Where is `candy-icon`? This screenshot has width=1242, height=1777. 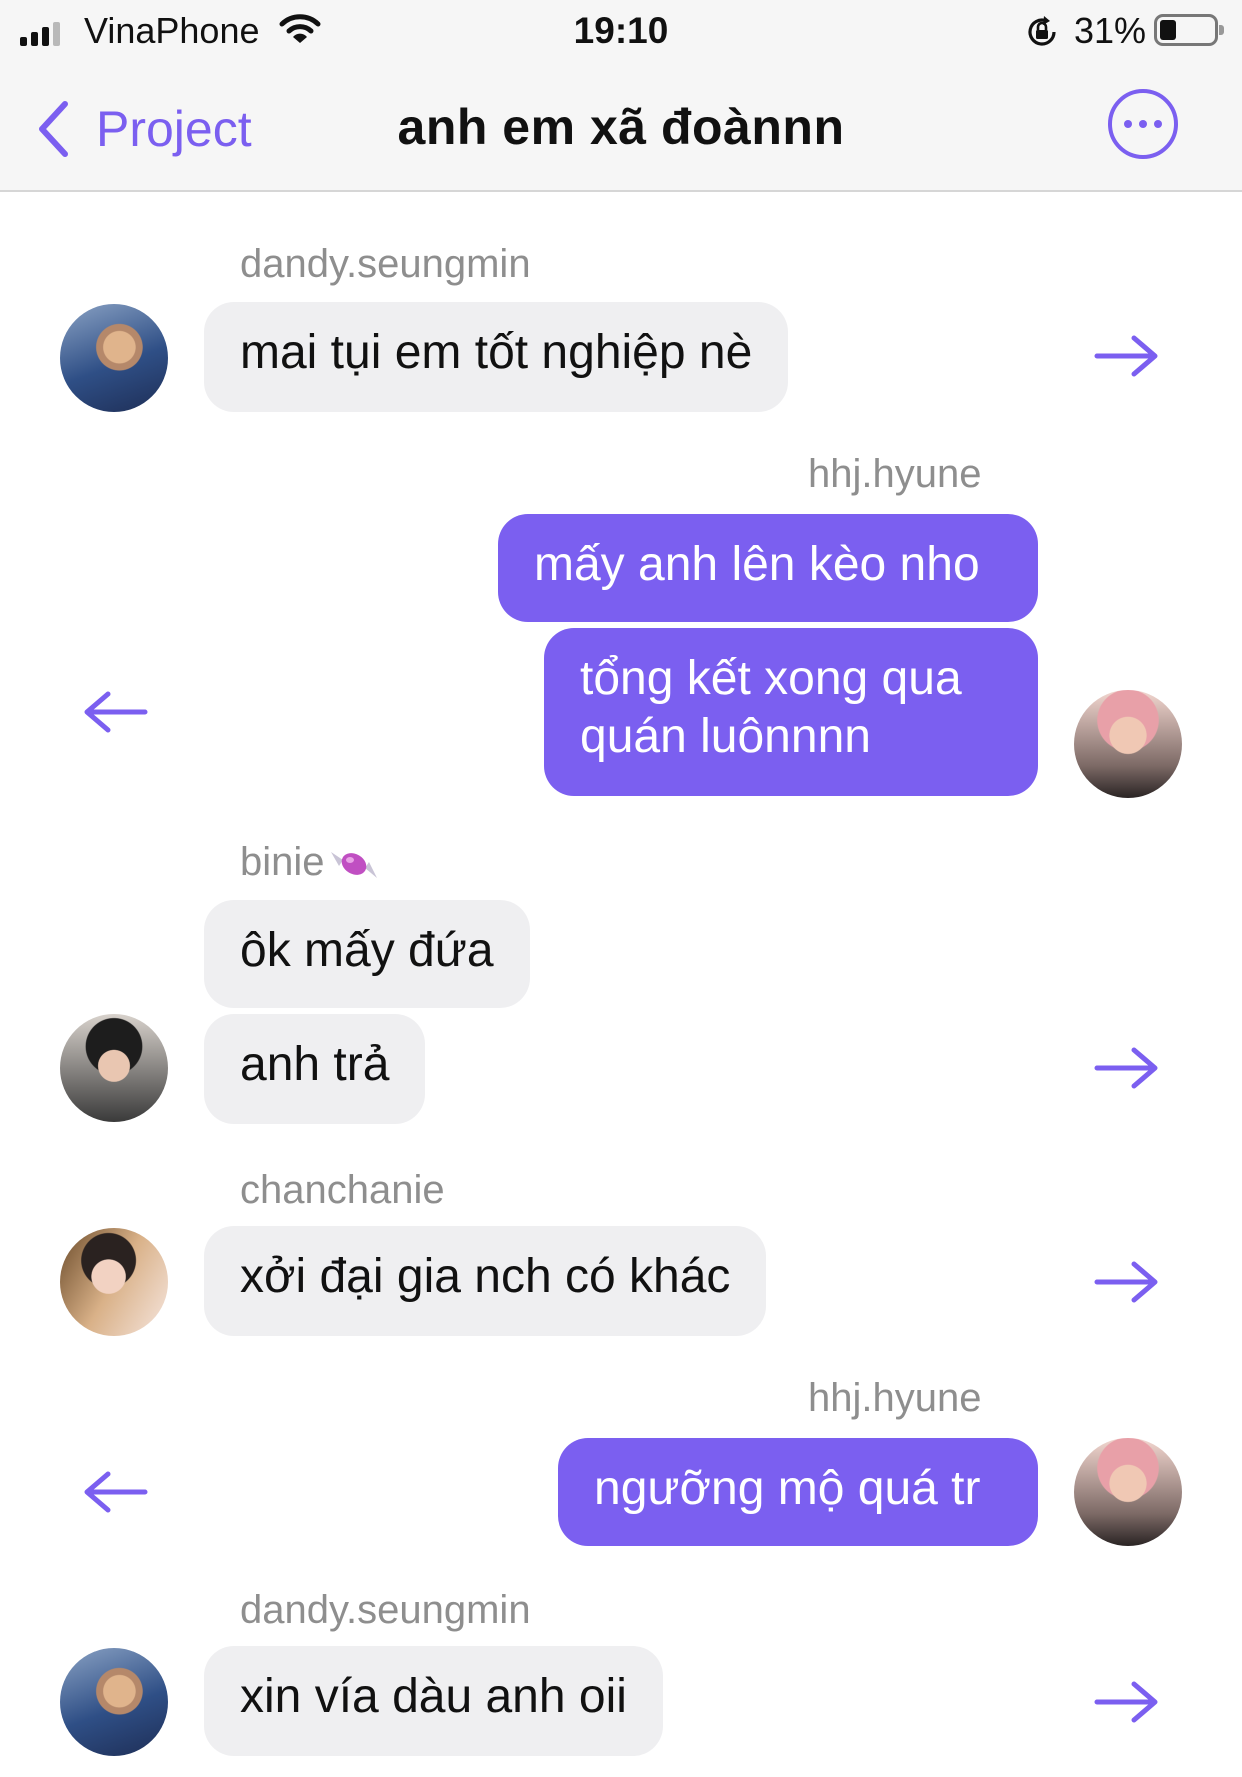
candy-icon is located at coordinates (353, 865).